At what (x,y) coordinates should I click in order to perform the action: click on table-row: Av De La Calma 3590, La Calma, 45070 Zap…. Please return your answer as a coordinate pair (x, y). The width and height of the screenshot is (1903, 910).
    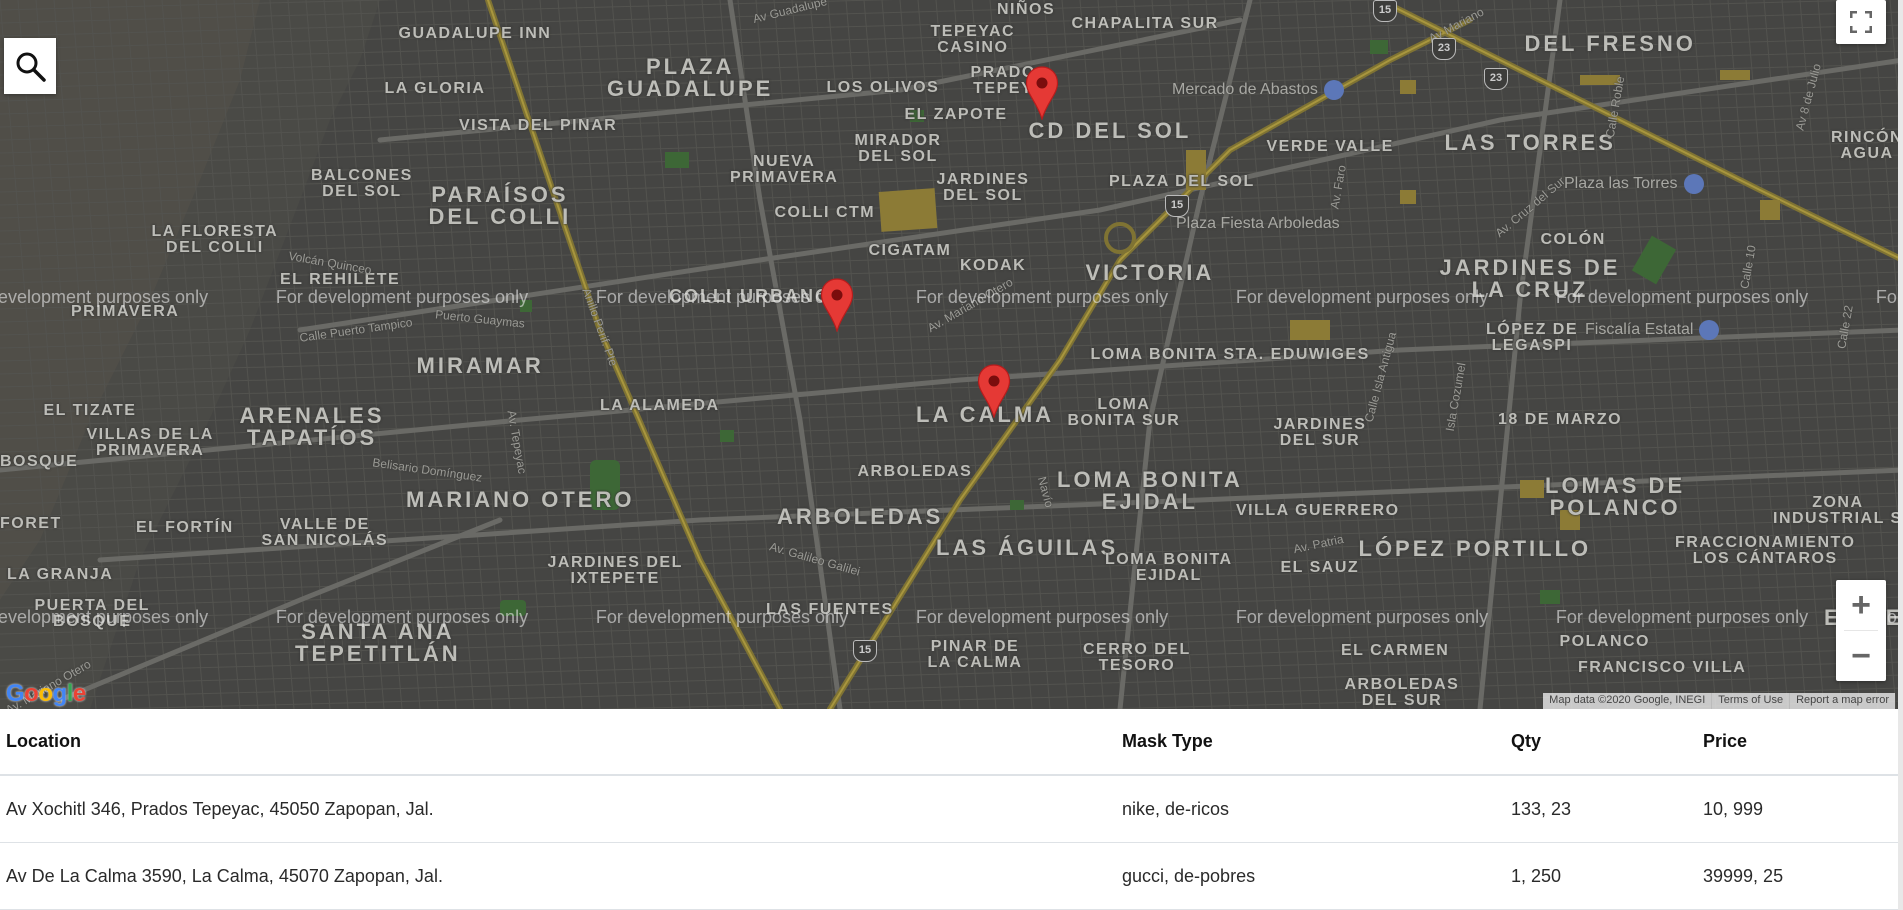
    Looking at the image, I should click on (949, 876).